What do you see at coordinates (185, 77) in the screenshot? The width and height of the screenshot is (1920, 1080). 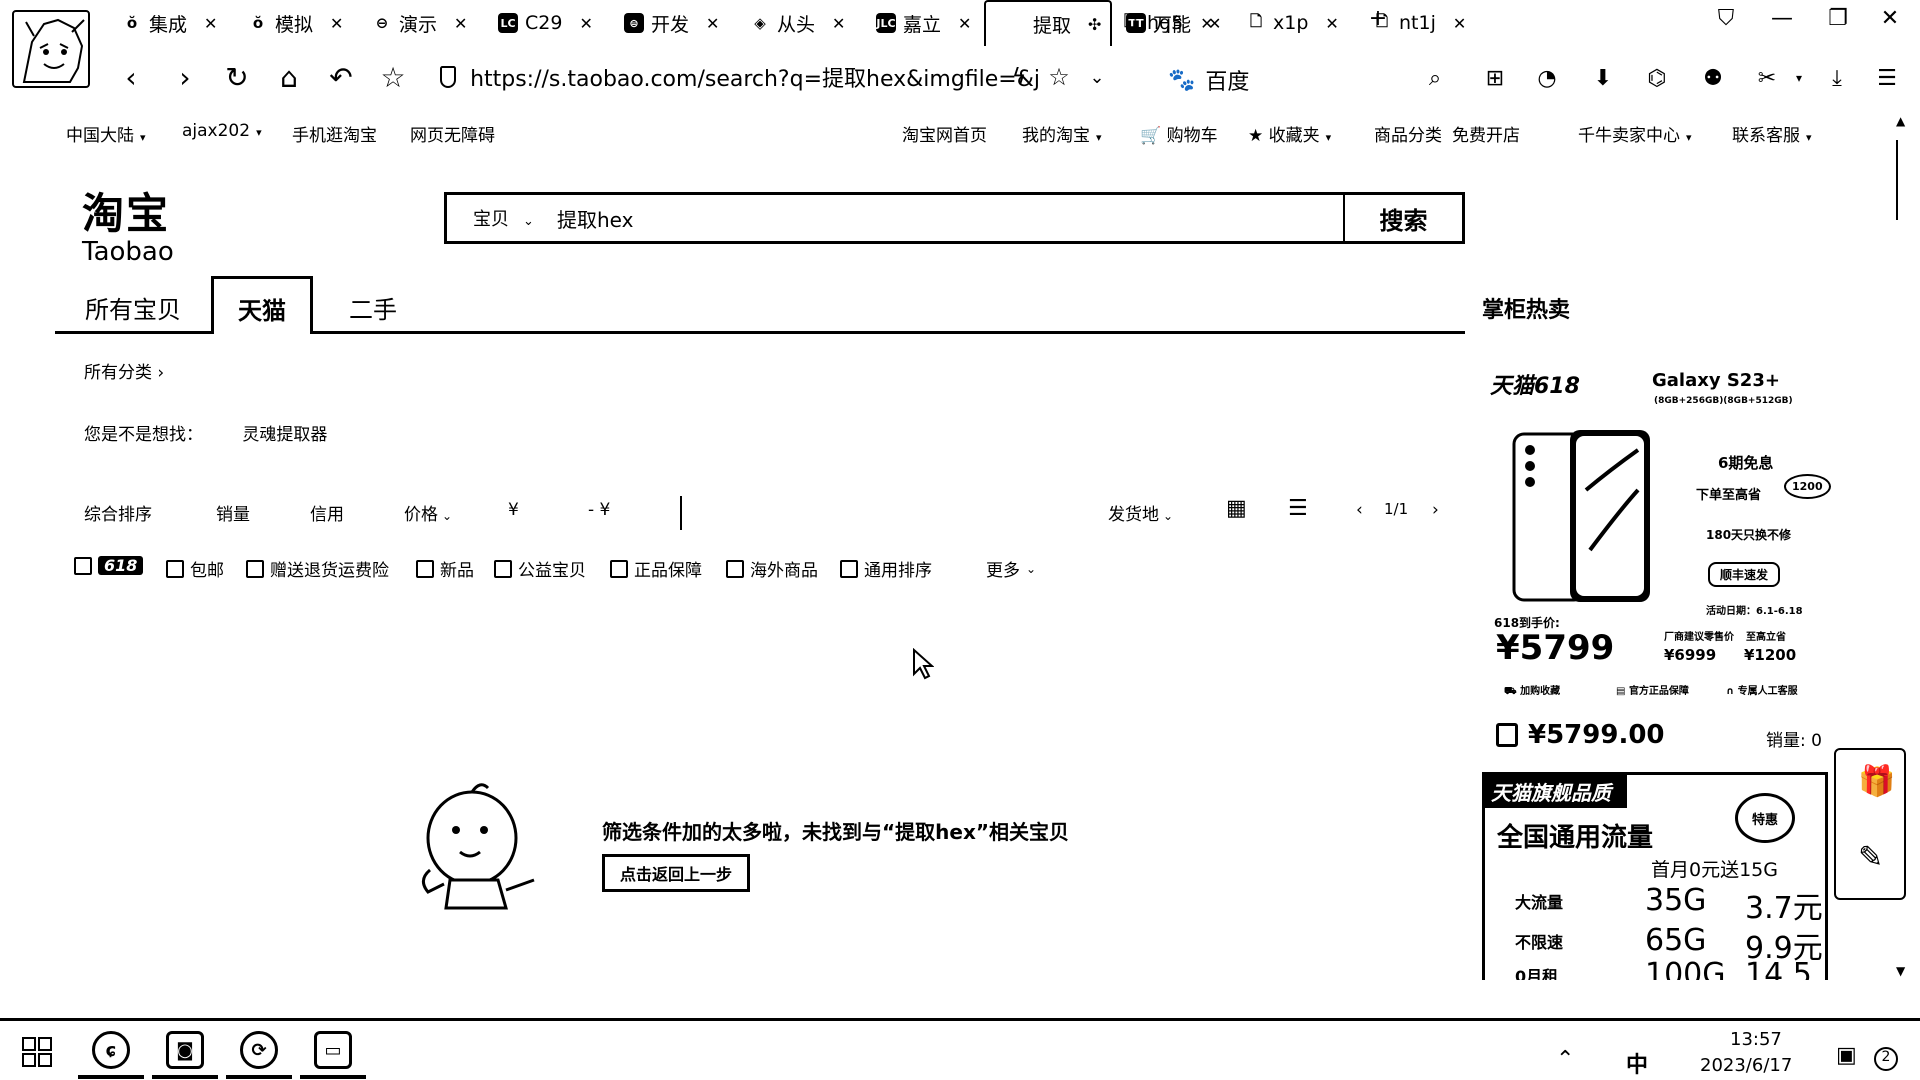 I see `forward-icon: ›` at bounding box center [185, 77].